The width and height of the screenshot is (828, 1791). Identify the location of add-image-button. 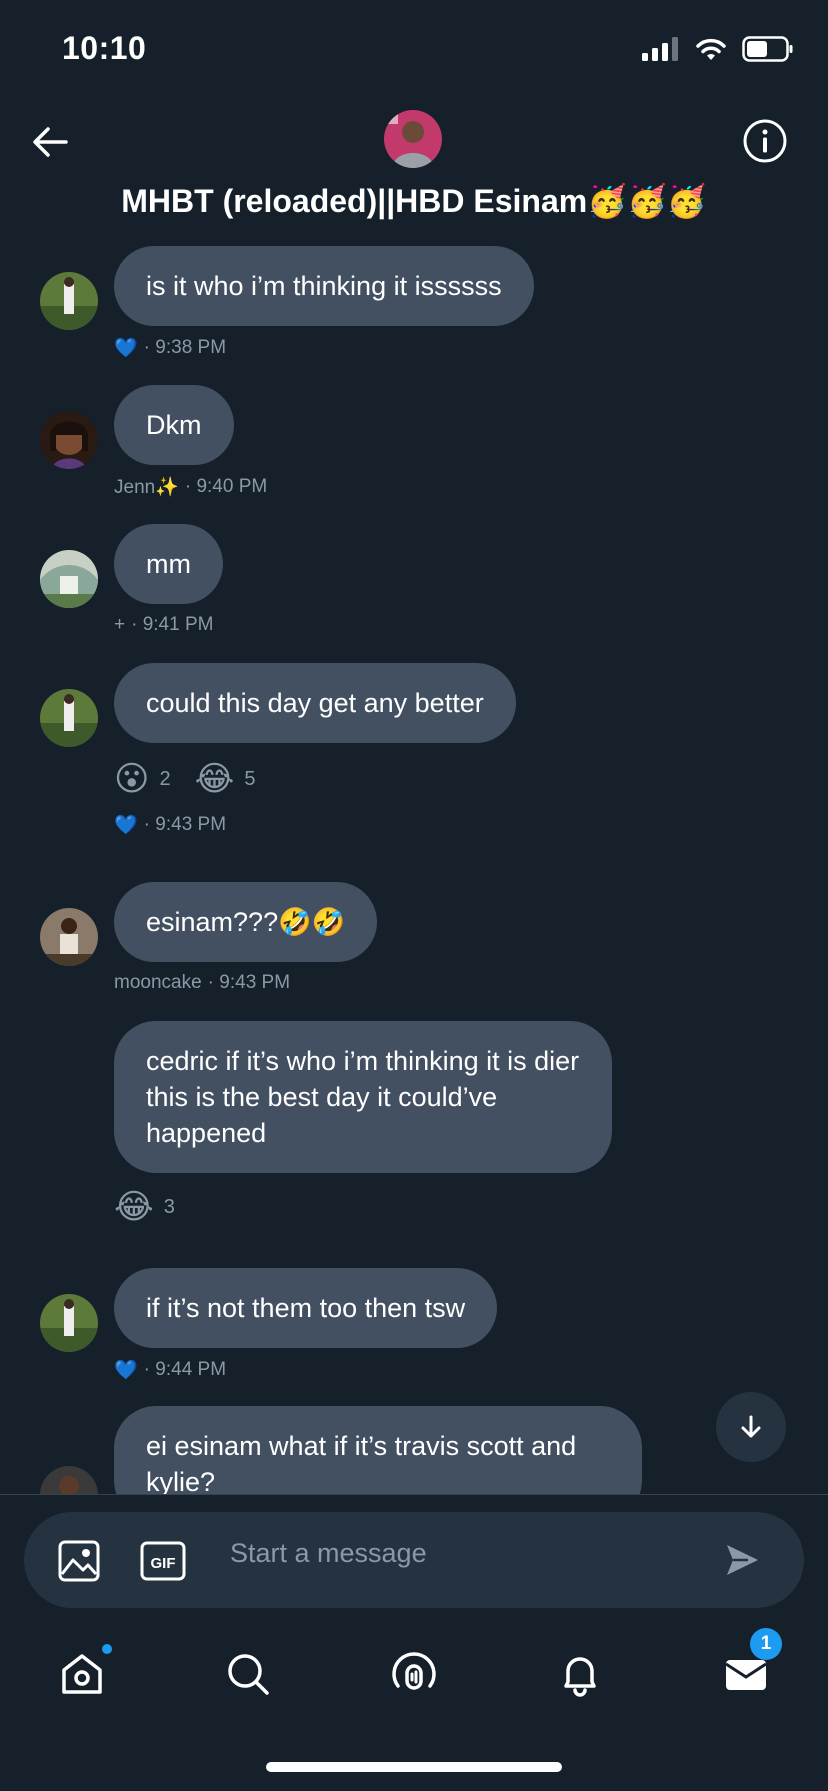
(79, 1563).